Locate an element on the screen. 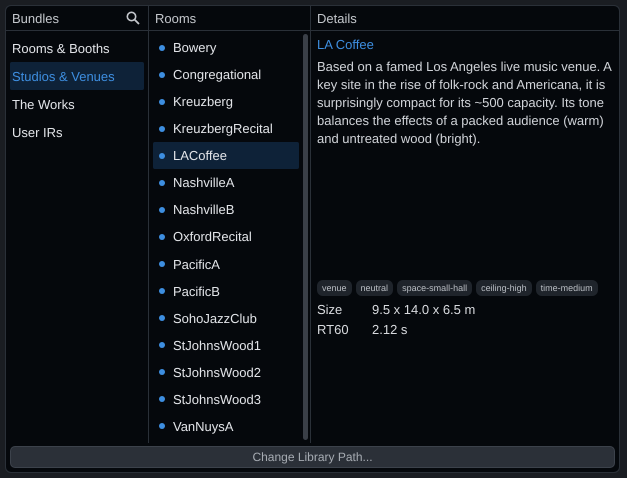 This screenshot has height=478, width=627. property-value: 2.12 s is located at coordinates (390, 329).